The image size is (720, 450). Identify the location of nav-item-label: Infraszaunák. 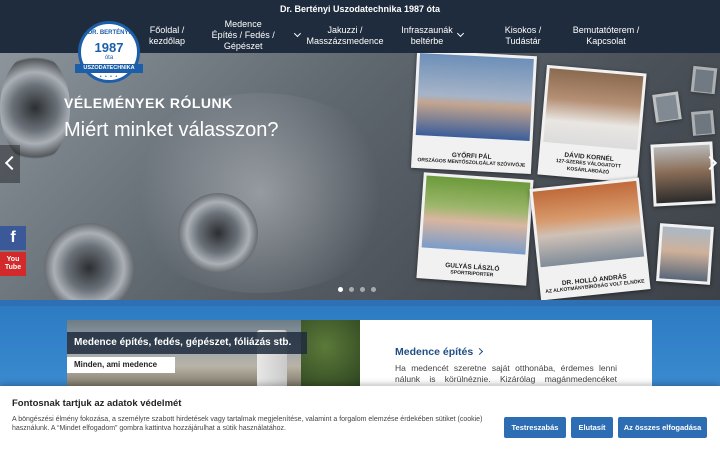
(427, 29).